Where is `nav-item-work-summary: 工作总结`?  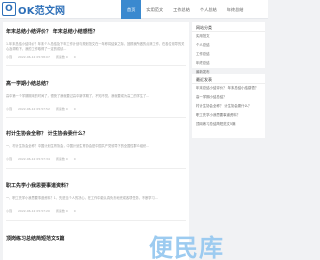
nav-item-work-summary: 工作总结 is located at coordinates (181, 9).